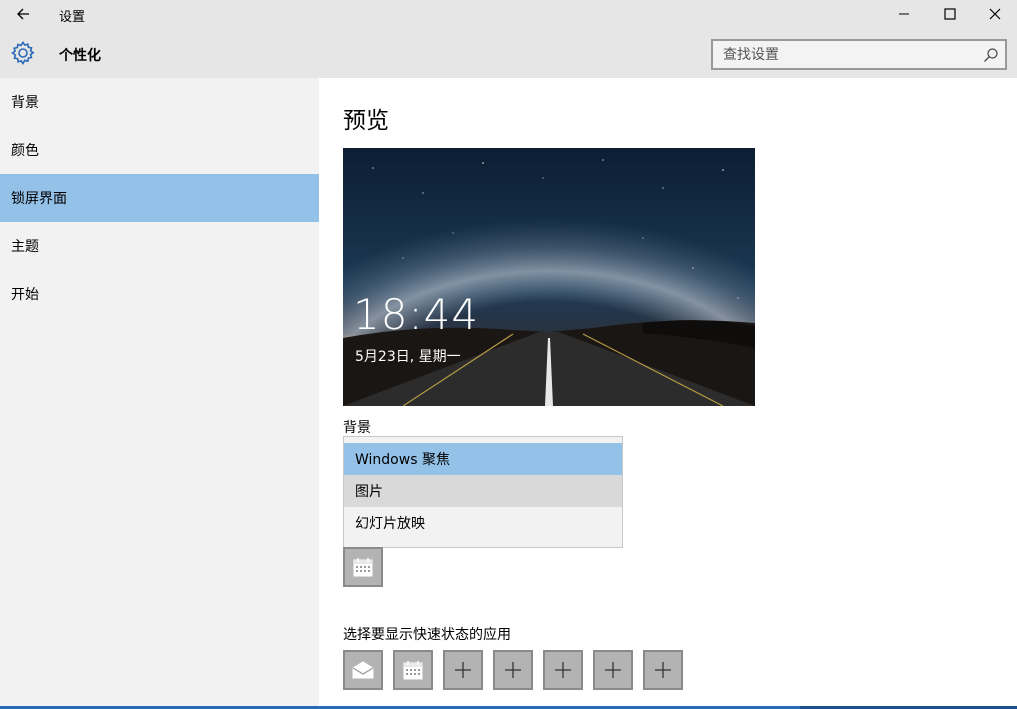 The width and height of the screenshot is (1017, 709). I want to click on back-button, so click(23, 14).